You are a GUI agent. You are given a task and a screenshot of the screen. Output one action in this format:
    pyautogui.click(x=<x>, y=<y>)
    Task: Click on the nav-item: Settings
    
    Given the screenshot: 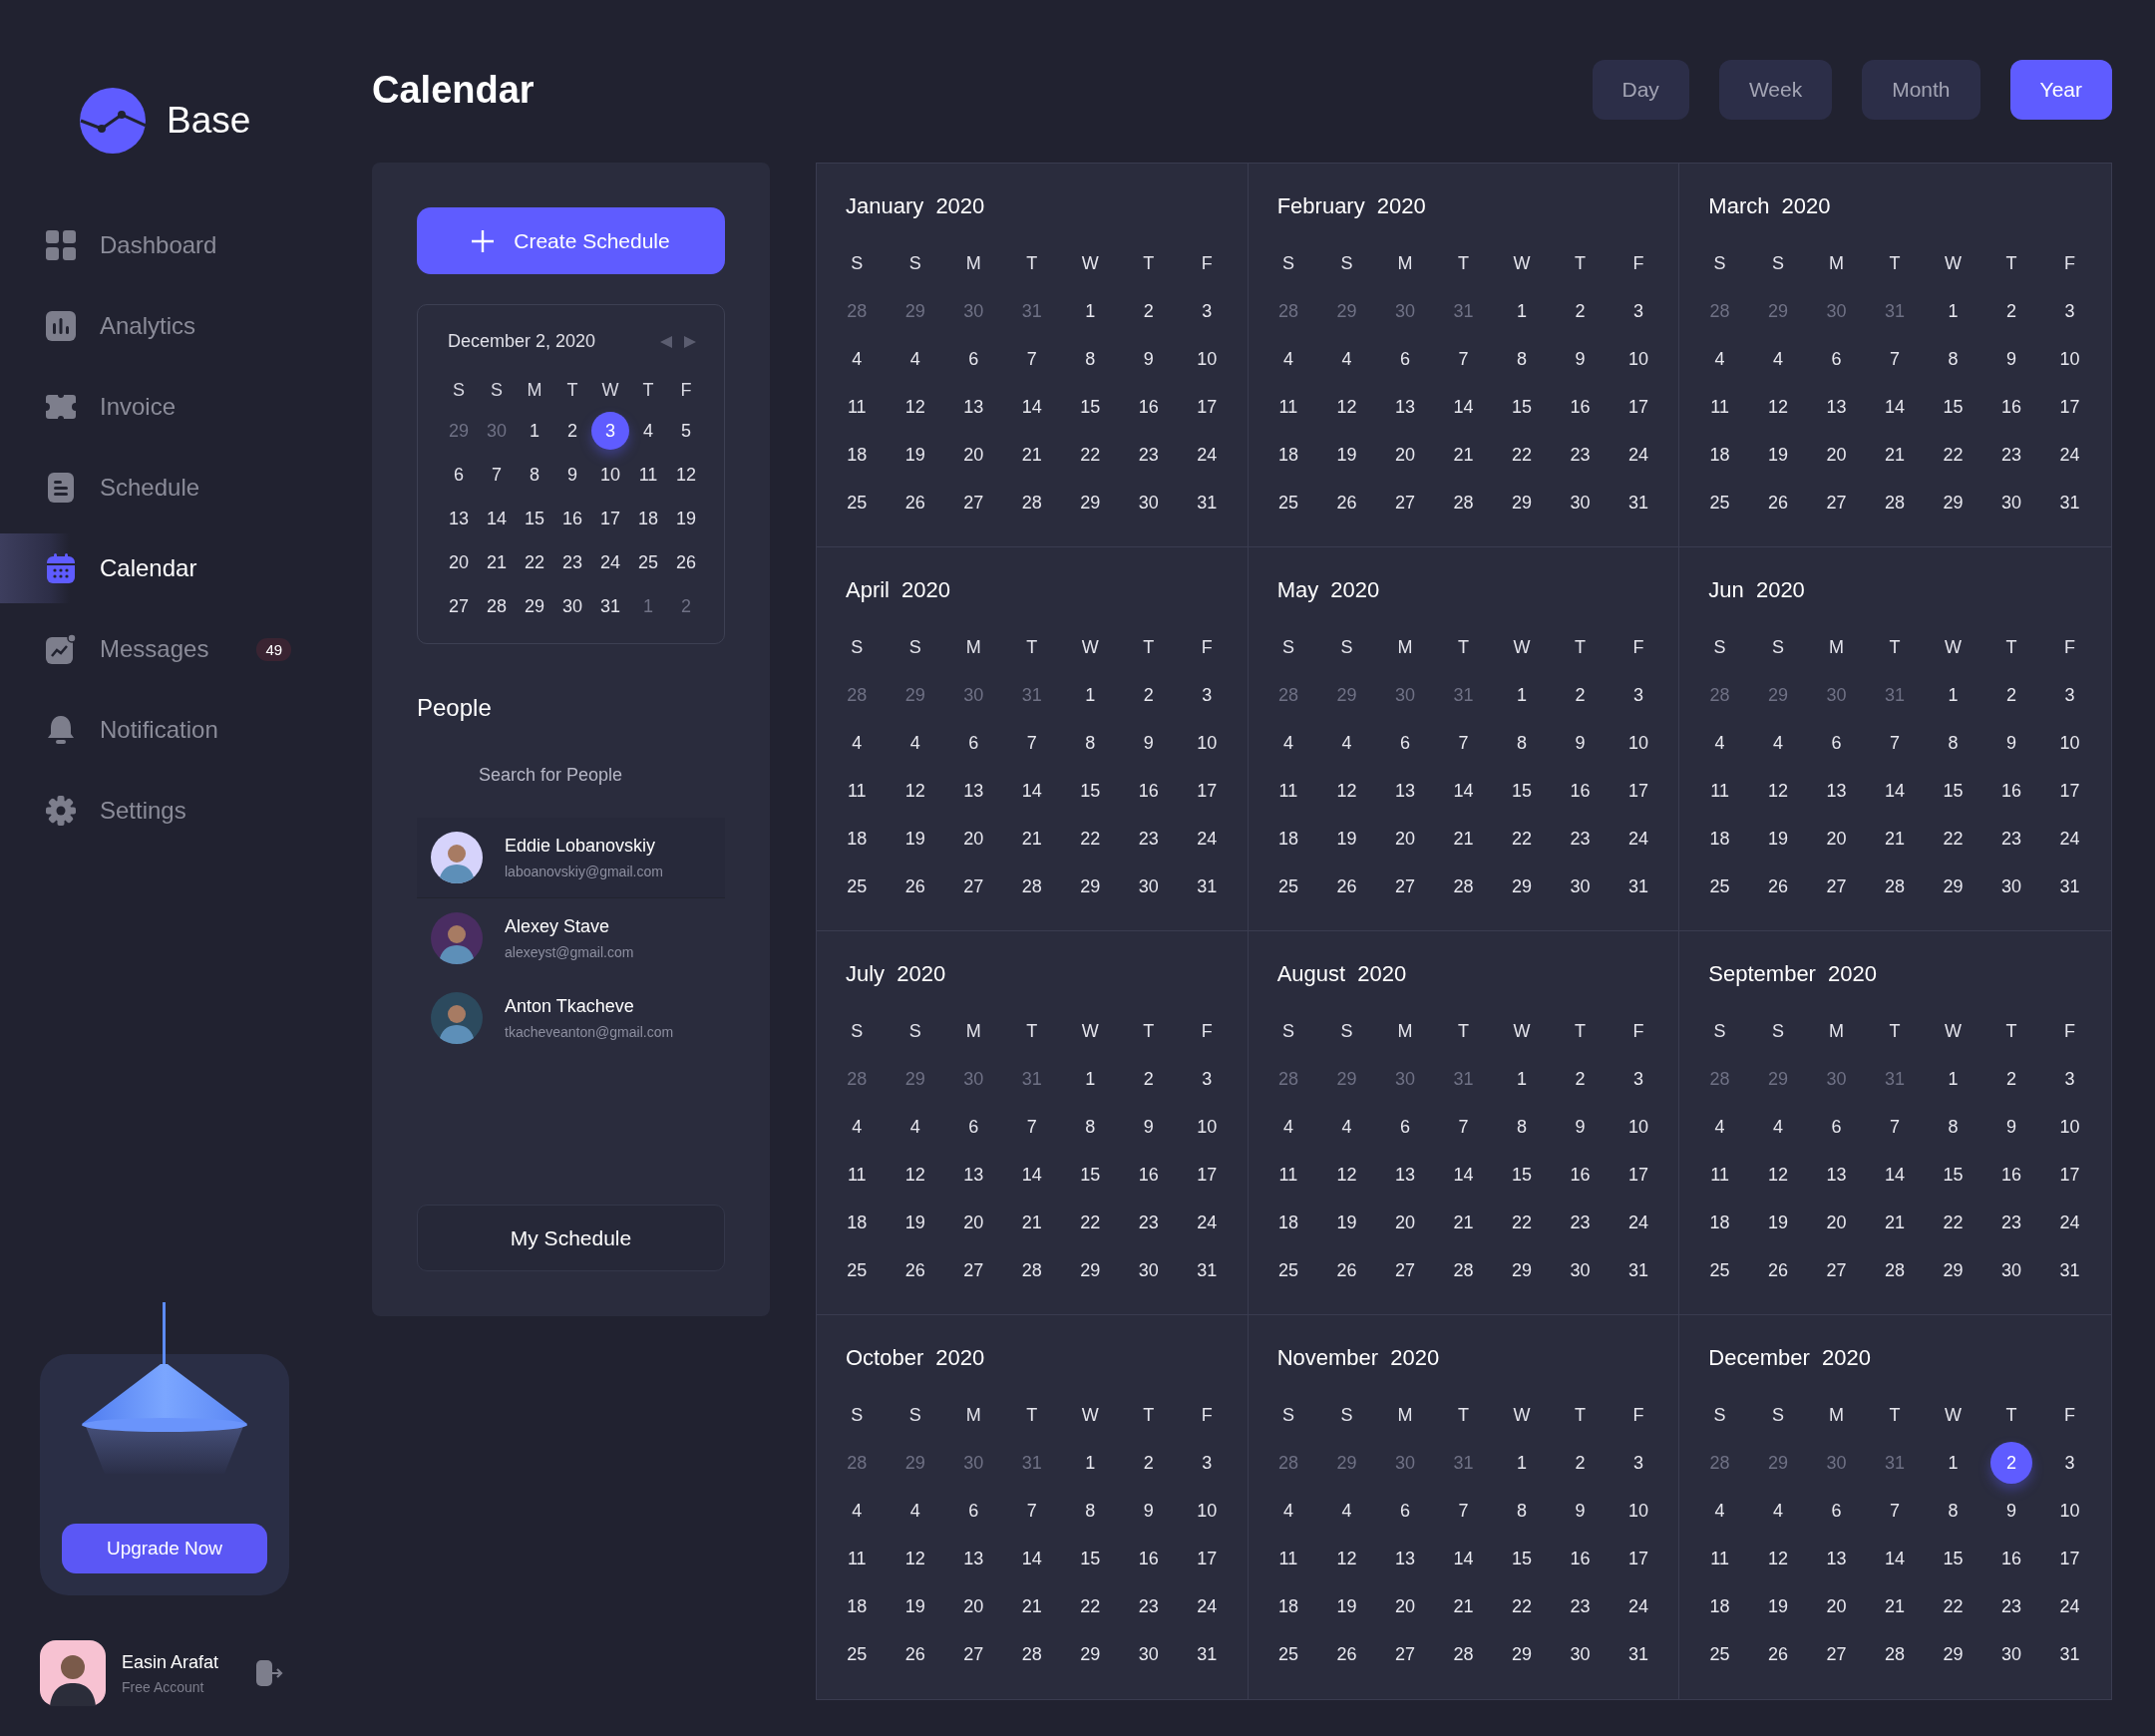 What is the action you would take?
    pyautogui.click(x=156, y=811)
    